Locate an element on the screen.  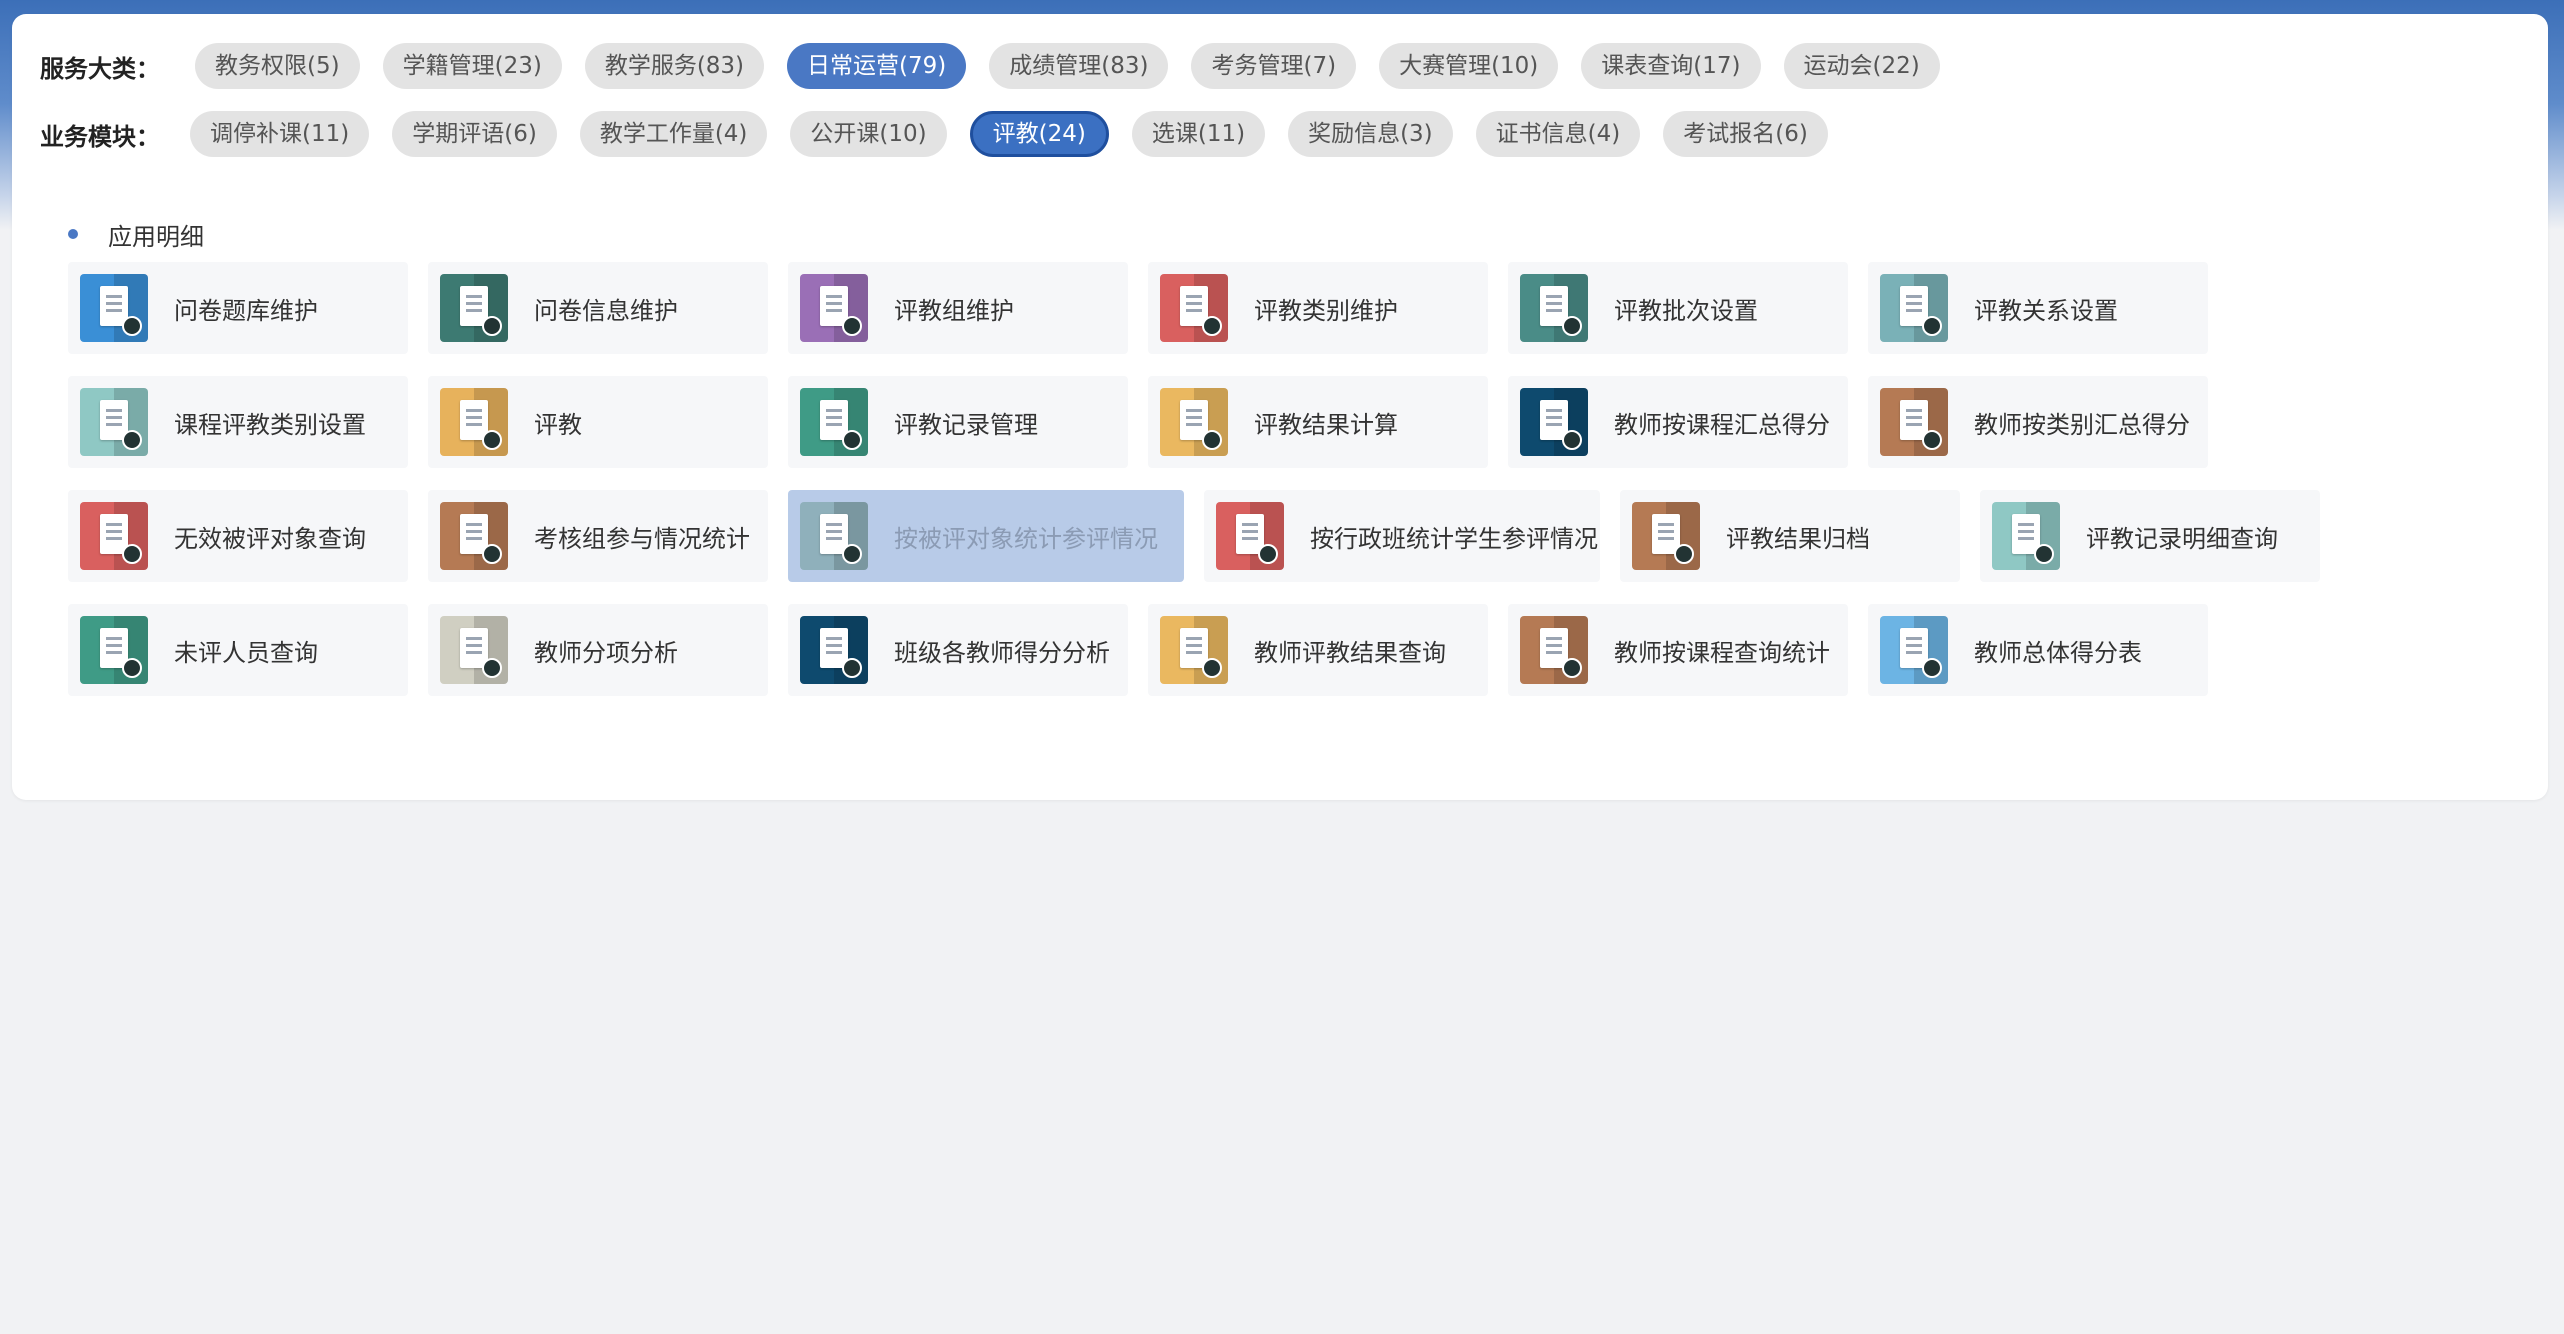
monitor-pulse-icon is located at coordinates (1250, 536).